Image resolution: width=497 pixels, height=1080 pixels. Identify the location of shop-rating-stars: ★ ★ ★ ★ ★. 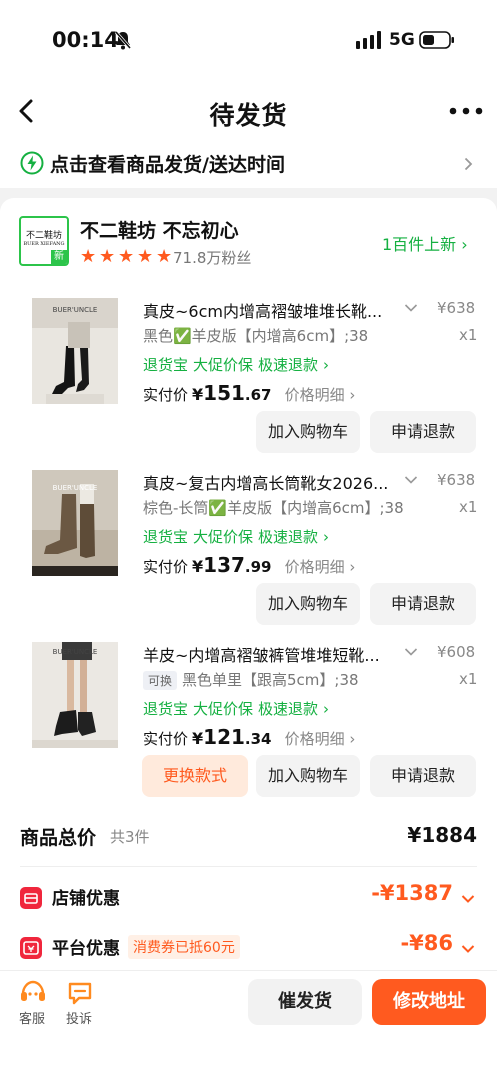
(127, 256).